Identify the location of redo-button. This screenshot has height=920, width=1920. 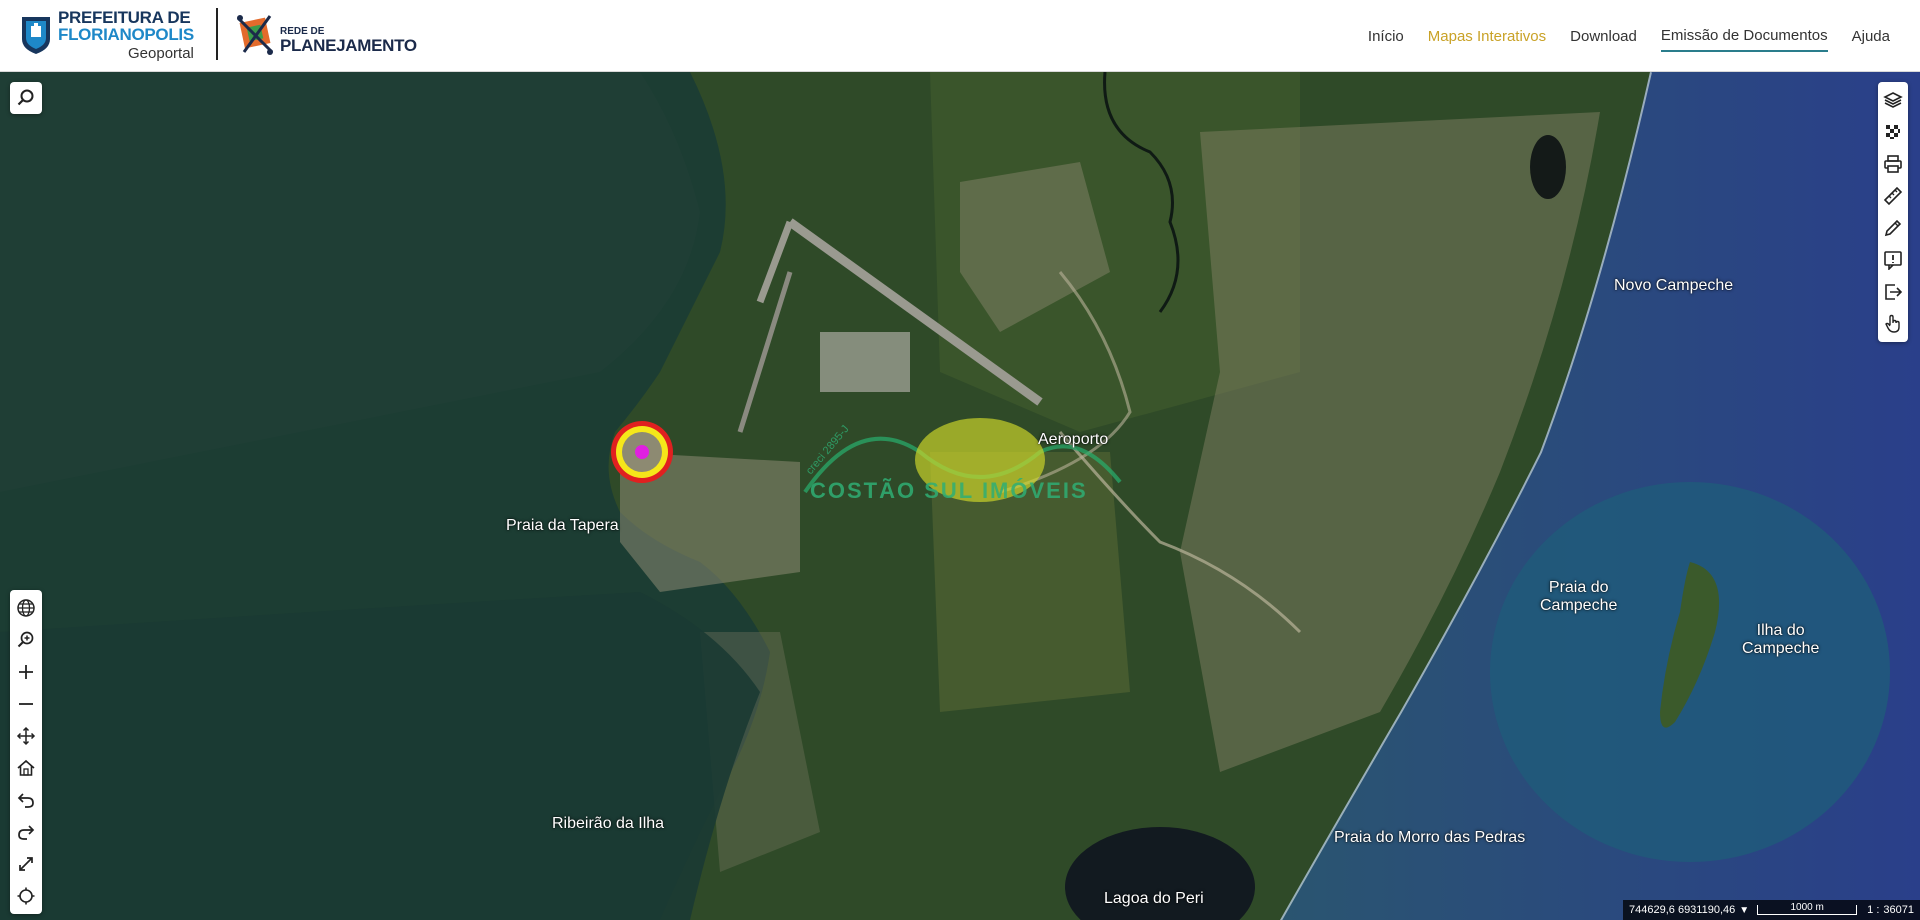
(26, 832).